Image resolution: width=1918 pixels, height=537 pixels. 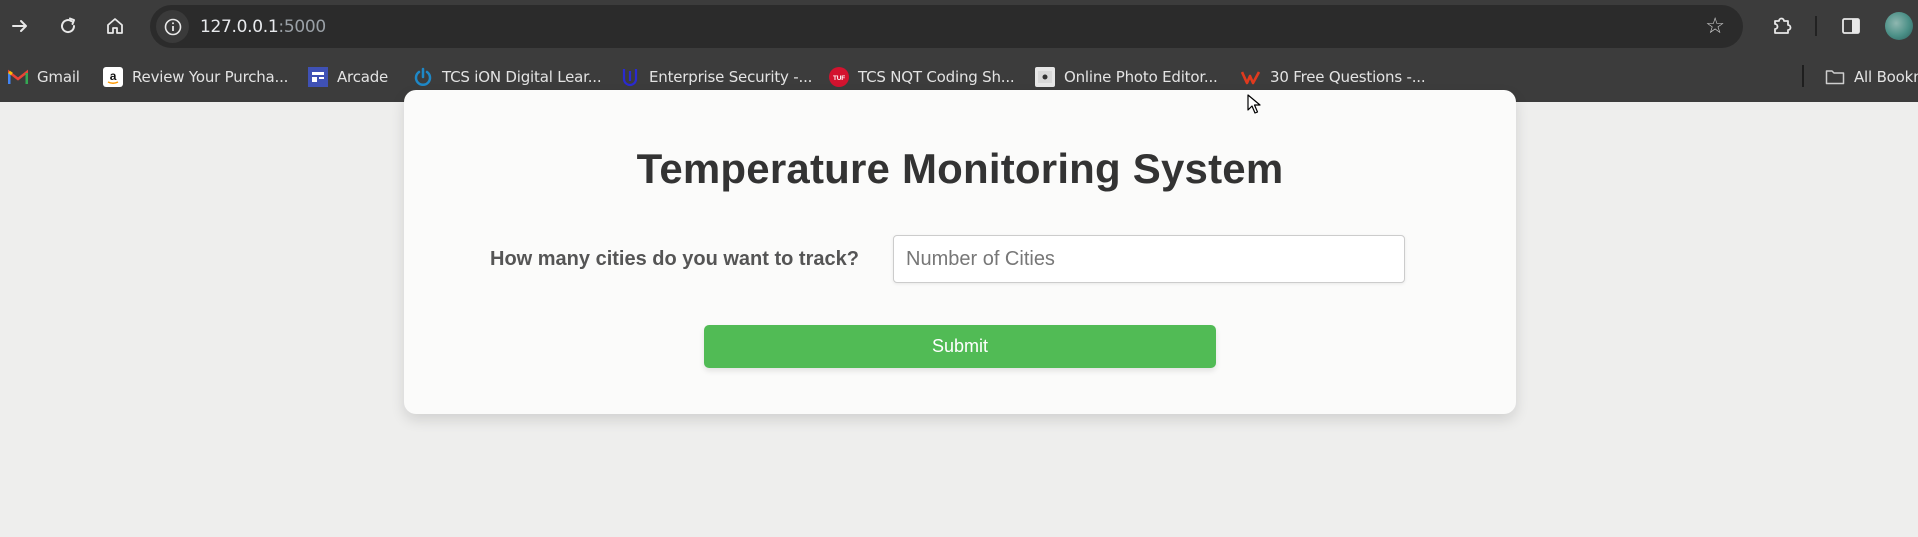 What do you see at coordinates (20, 26) in the screenshot?
I see `forward-icon` at bounding box center [20, 26].